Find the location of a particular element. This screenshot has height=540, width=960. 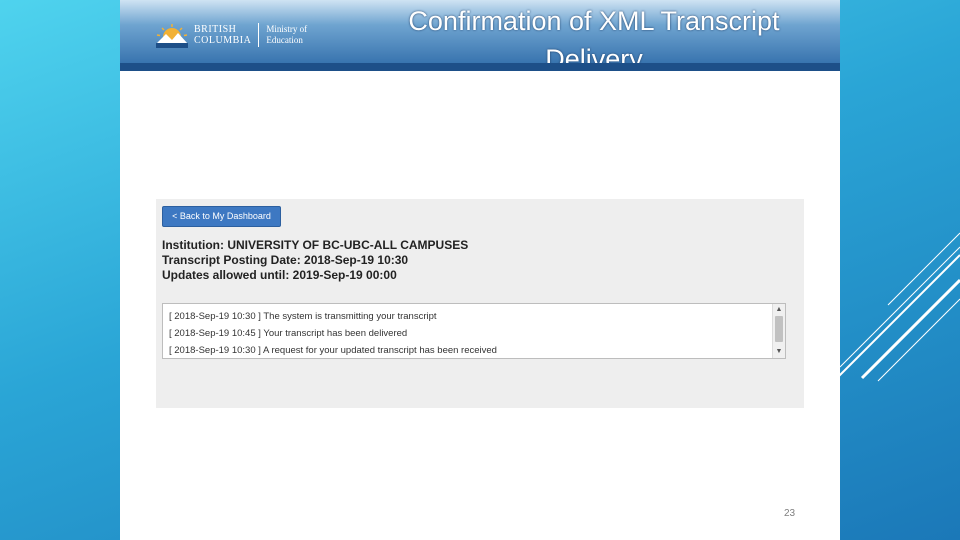

page-number: 23 is located at coordinates (790, 513).